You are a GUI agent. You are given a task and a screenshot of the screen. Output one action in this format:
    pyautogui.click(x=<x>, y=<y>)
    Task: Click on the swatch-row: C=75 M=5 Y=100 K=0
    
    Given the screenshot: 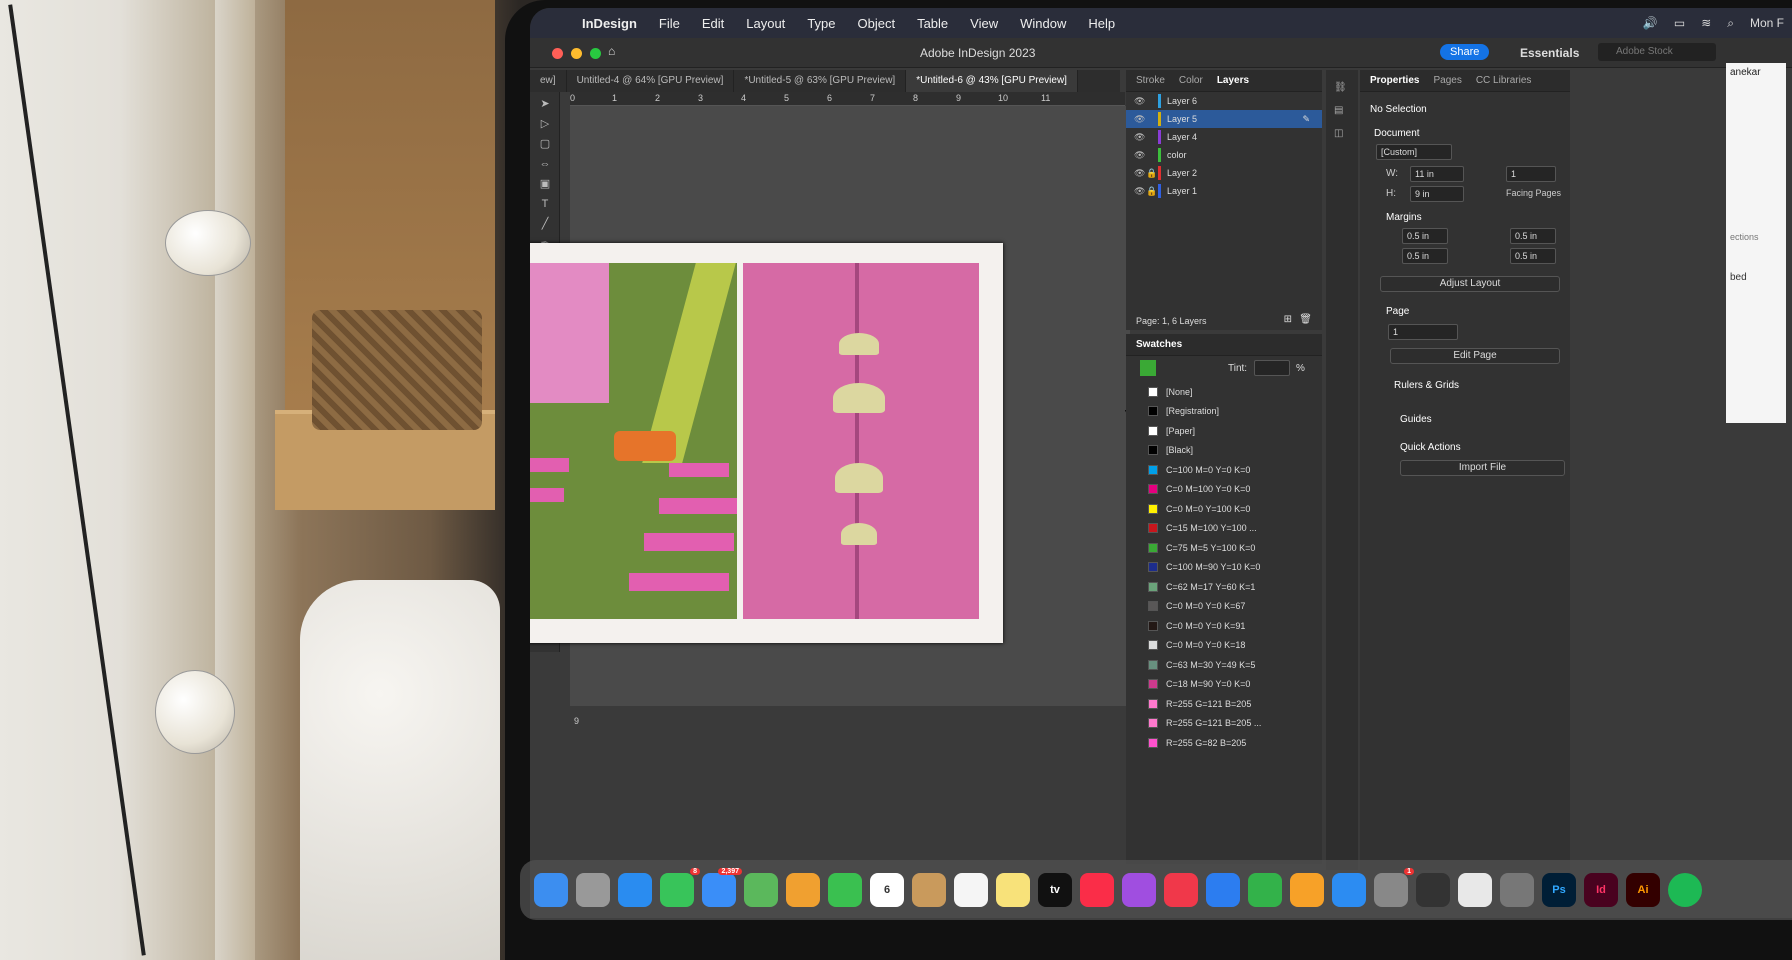 What is the action you would take?
    pyautogui.click(x=1224, y=548)
    